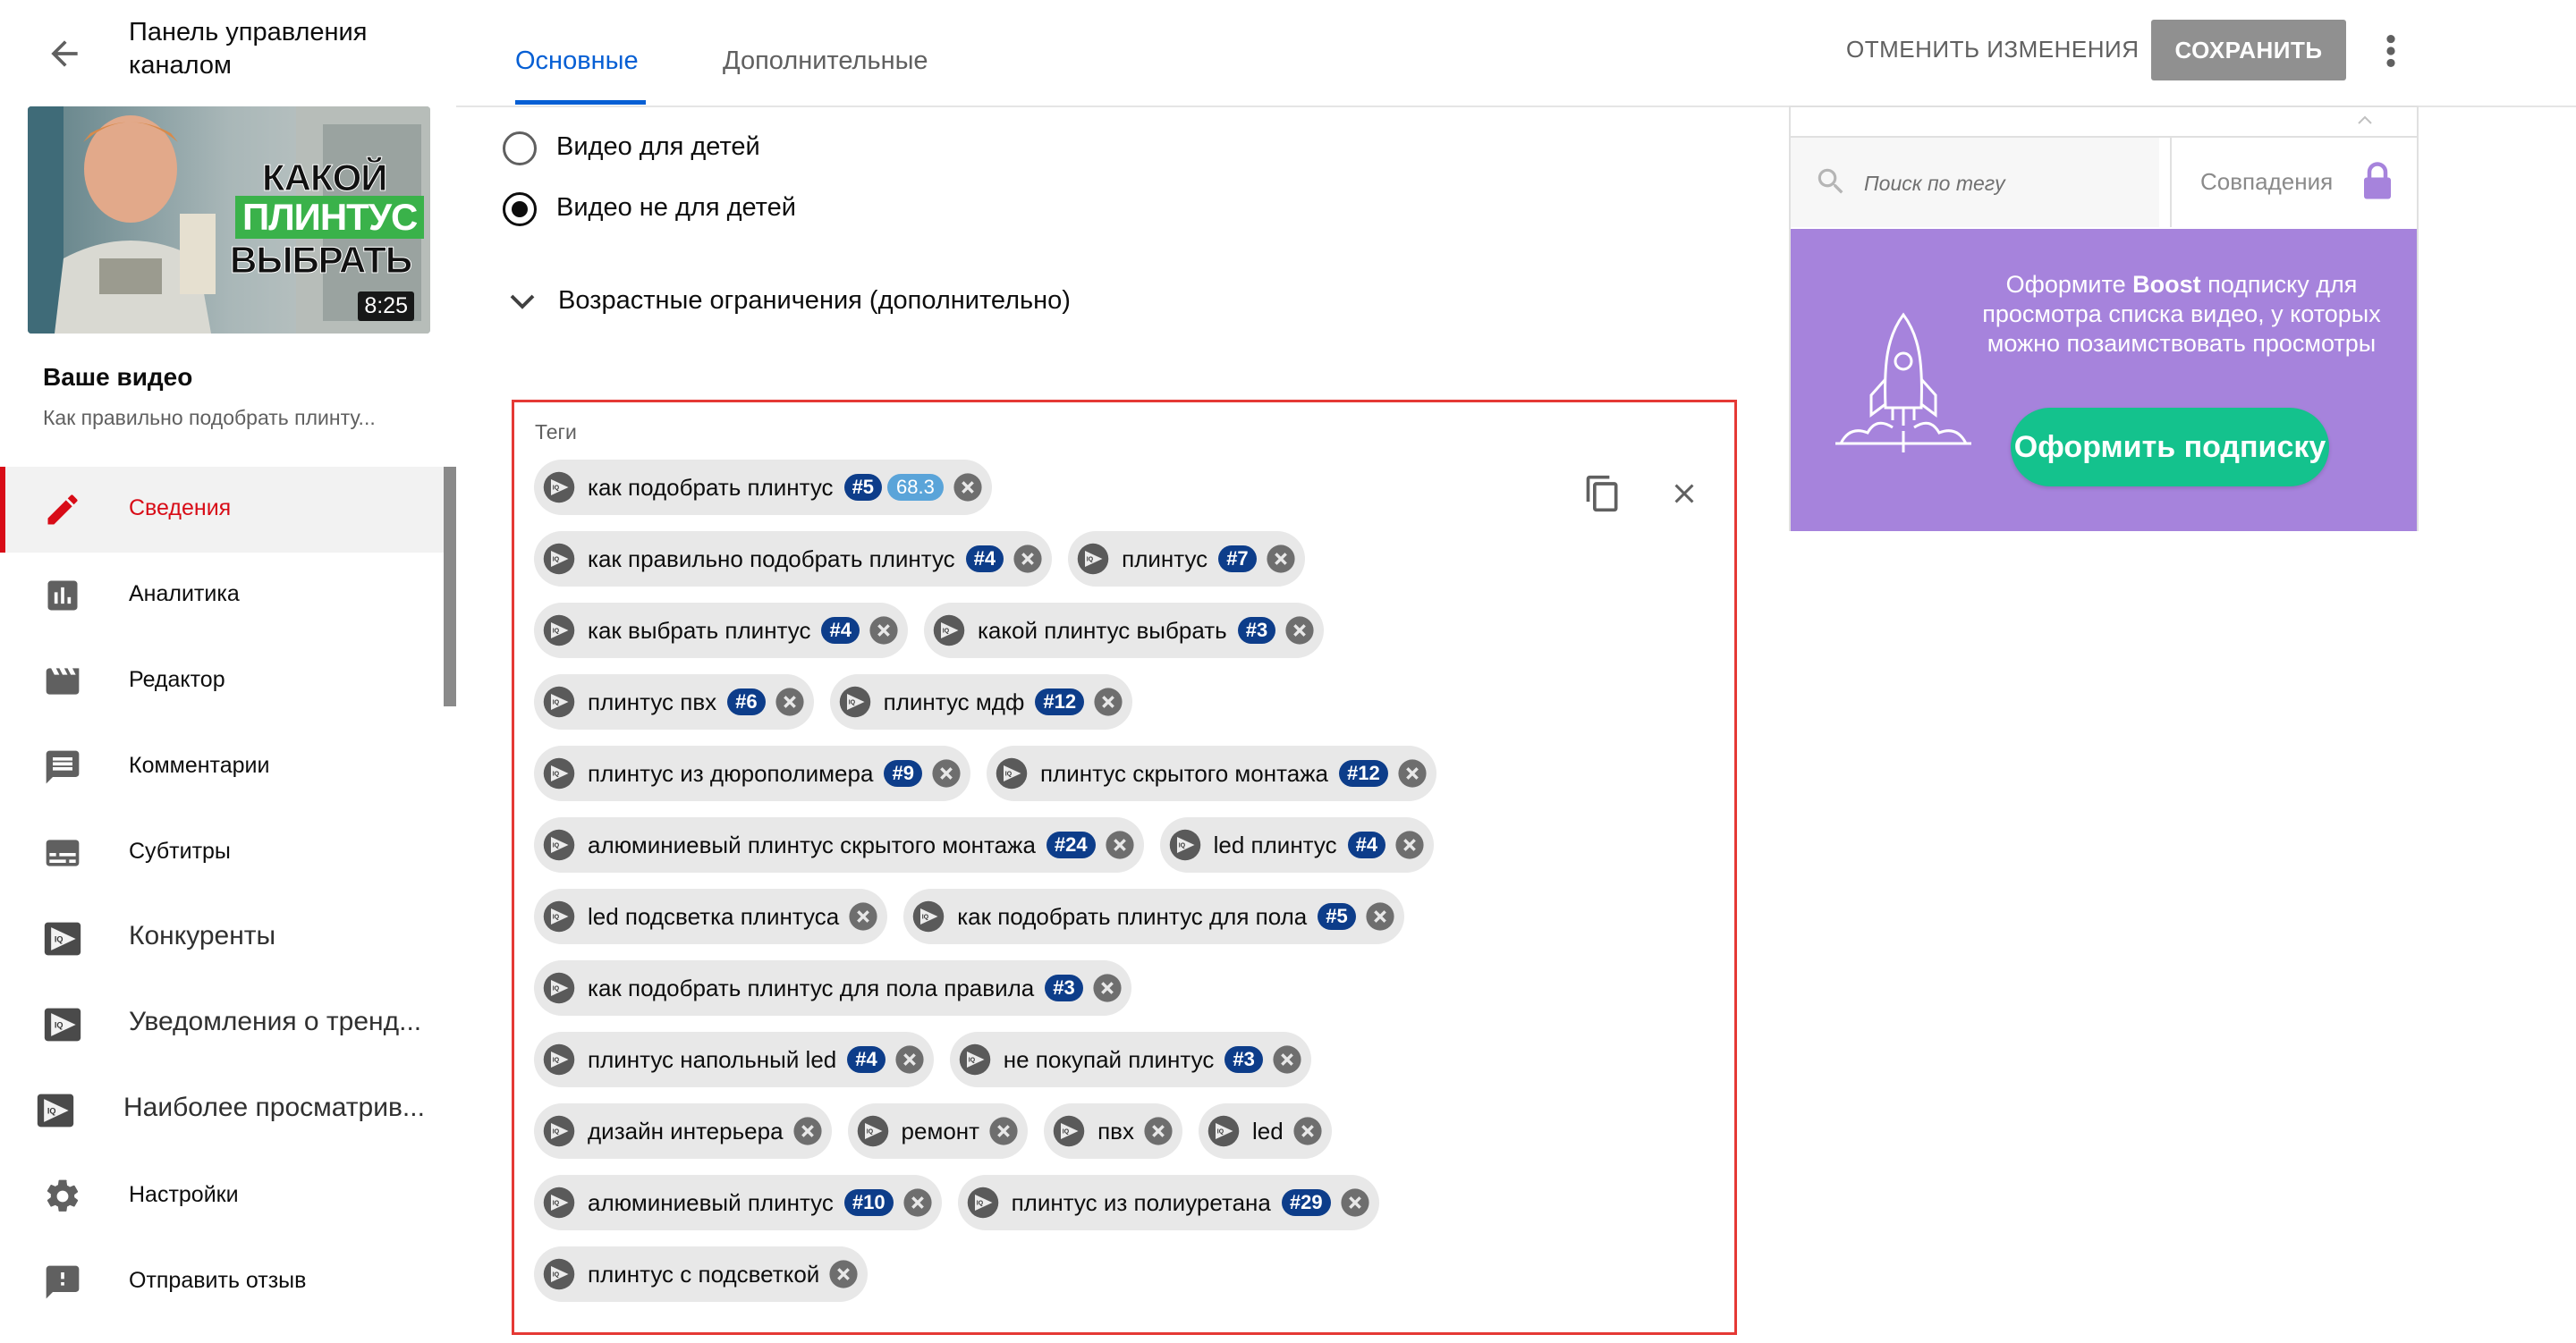 The height and width of the screenshot is (1343, 2576). What do you see at coordinates (228, 767) in the screenshot?
I see `sidebar-item-comments: Комментарии` at bounding box center [228, 767].